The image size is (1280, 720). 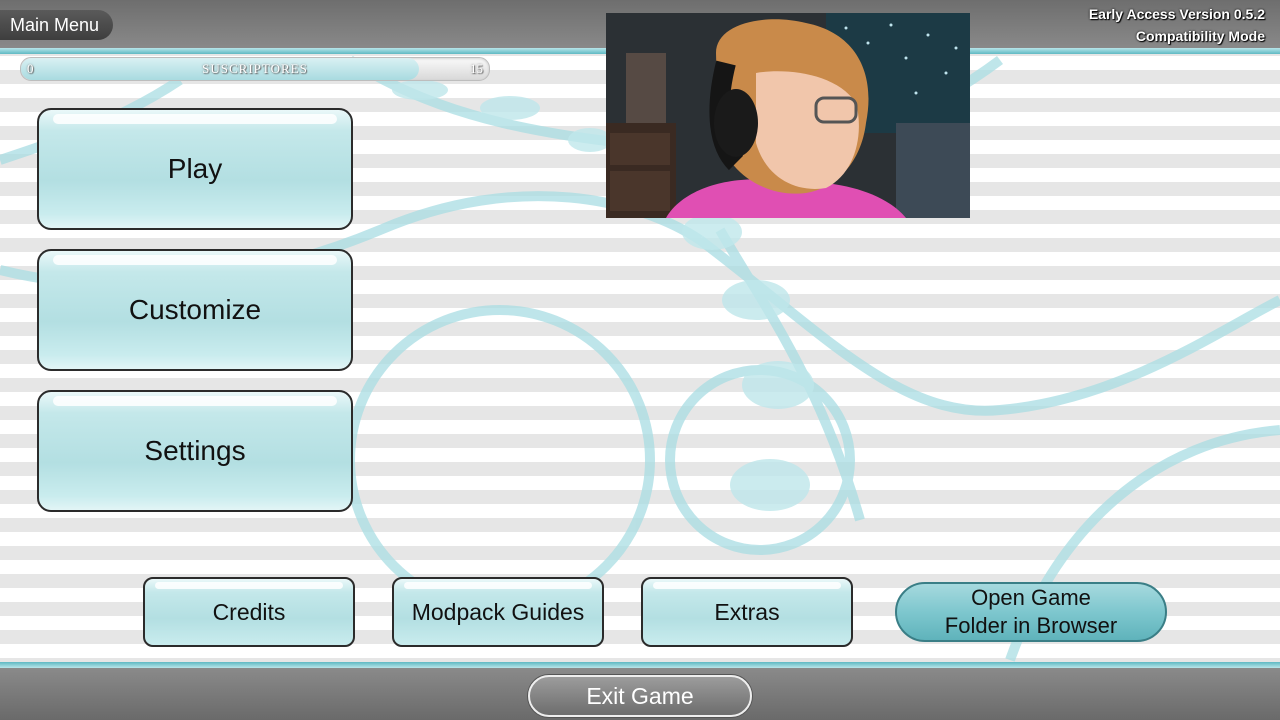 I want to click on extras-label: Extras, so click(x=747, y=611).